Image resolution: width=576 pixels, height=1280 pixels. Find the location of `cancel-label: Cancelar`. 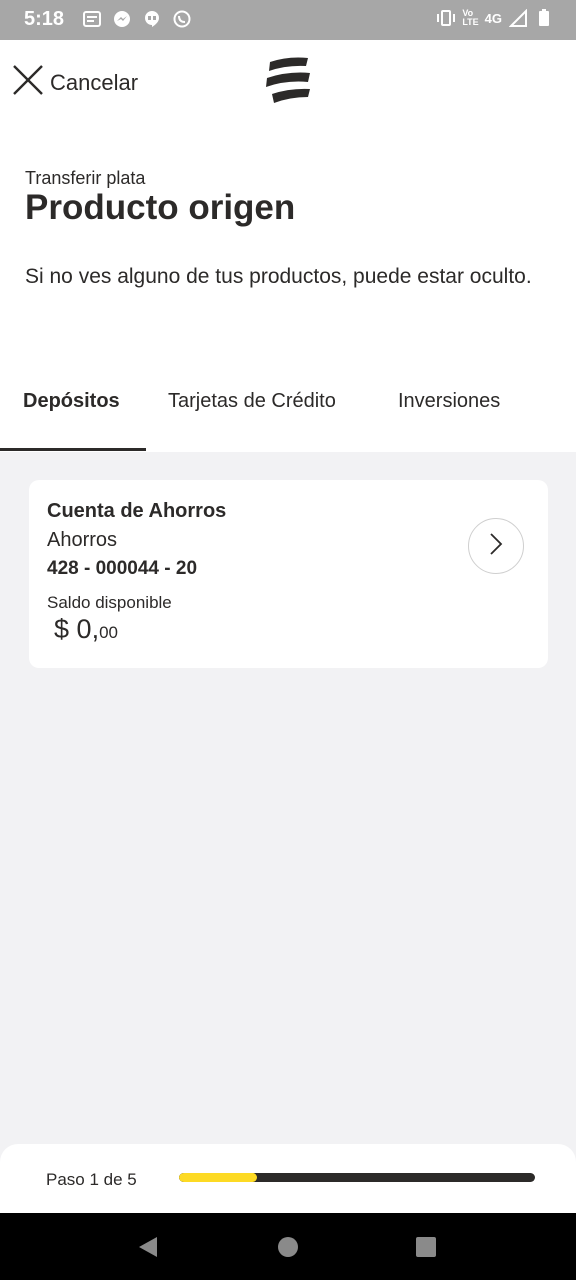

cancel-label: Cancelar is located at coordinates (94, 82).